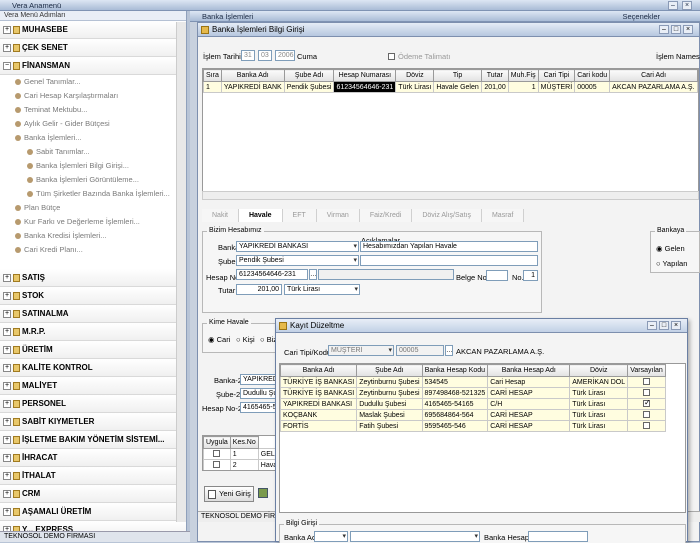 This screenshot has width=700, height=543. I want to click on branch2-field: Dudullu Şube, so click(258, 393).